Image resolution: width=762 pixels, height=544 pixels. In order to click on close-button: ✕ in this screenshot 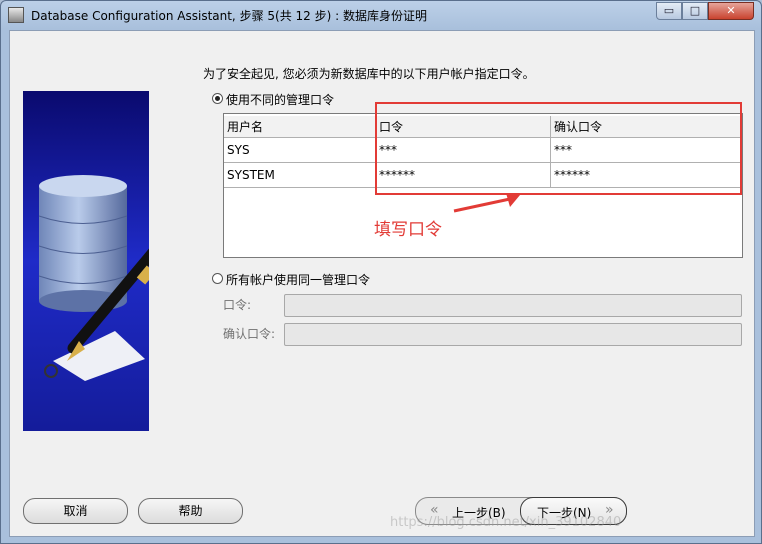, I will do `click(731, 11)`.